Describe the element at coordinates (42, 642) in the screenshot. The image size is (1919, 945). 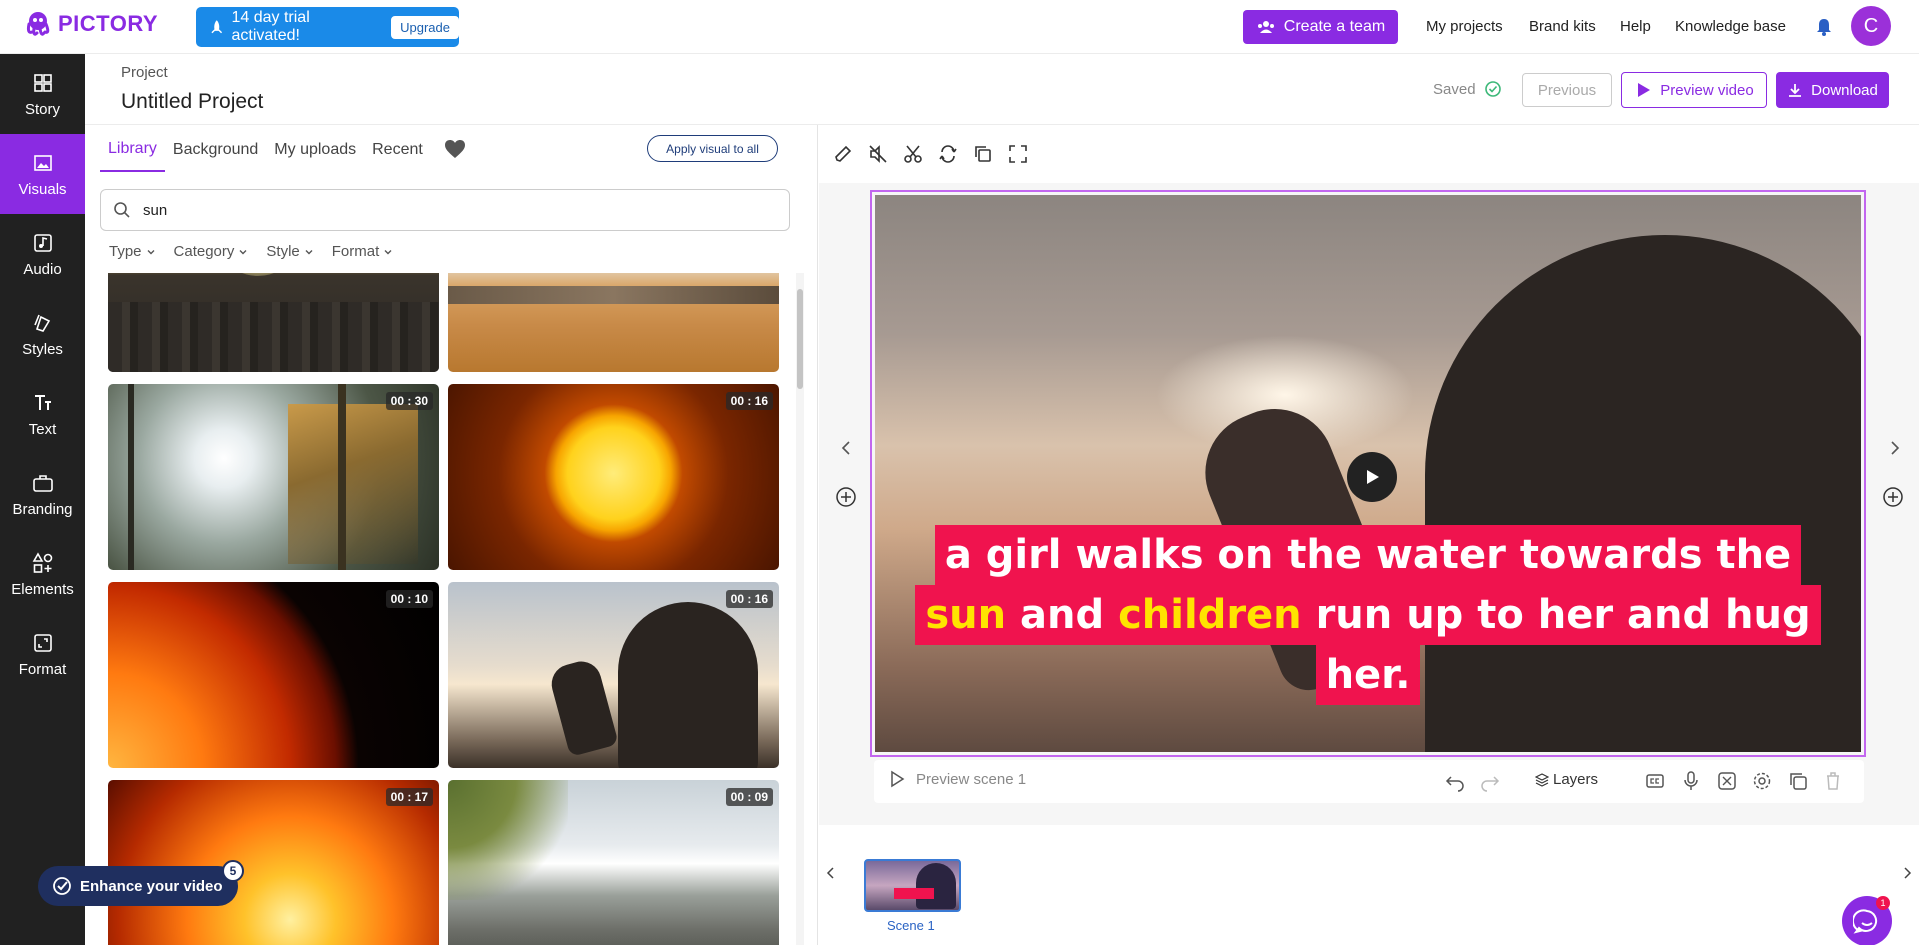
I see `format-icon` at that location.